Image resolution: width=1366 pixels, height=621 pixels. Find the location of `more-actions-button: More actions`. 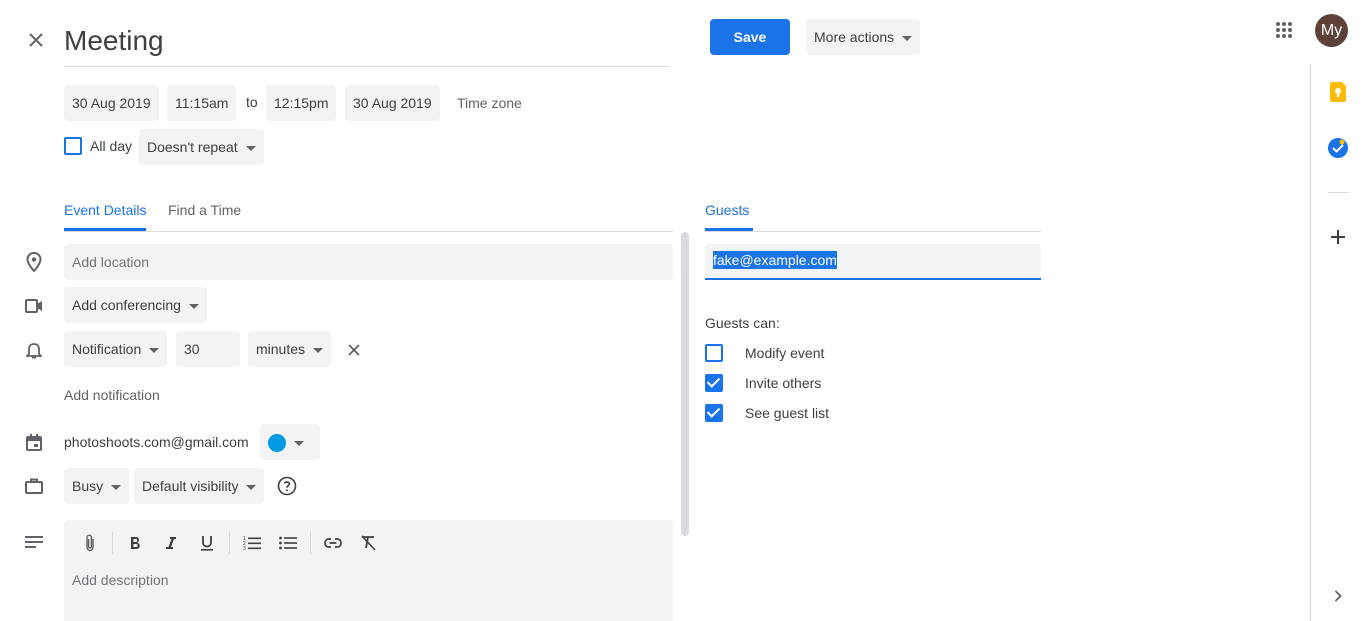

more-actions-button: More actions is located at coordinates (863, 37).